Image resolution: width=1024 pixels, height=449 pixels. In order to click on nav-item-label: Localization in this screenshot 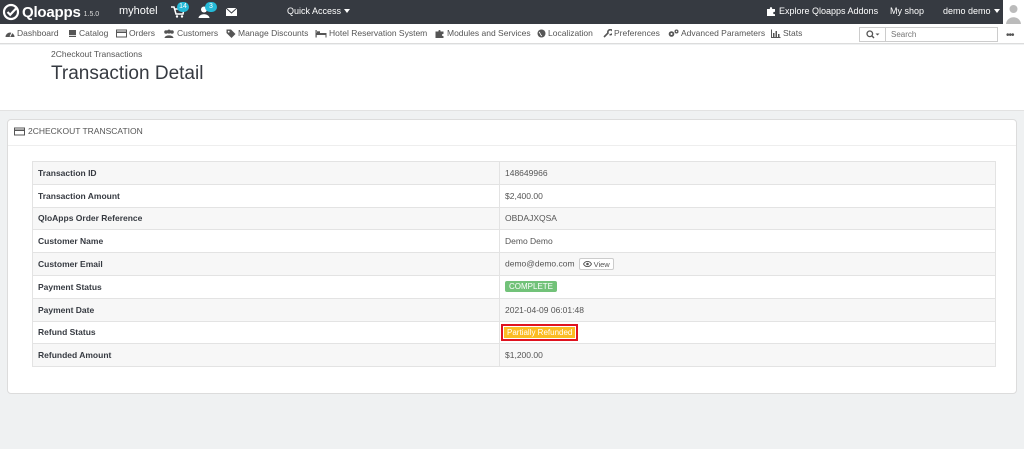, I will do `click(570, 33)`.